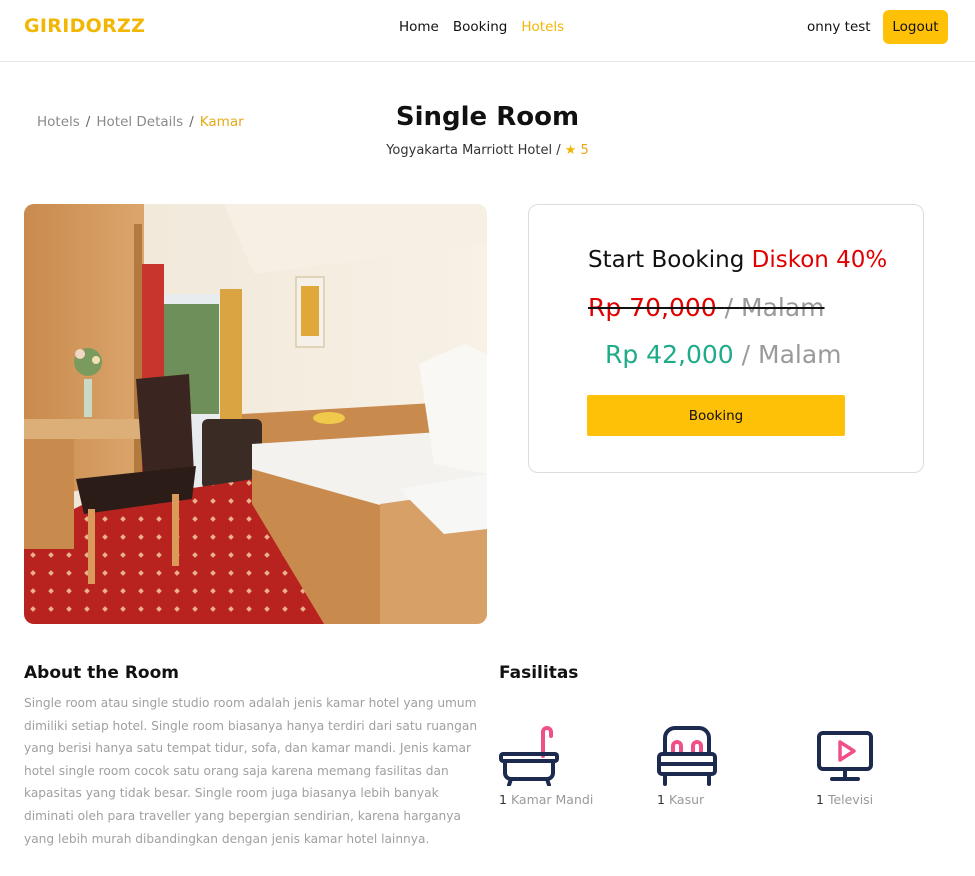 The width and height of the screenshot is (975, 876). What do you see at coordinates (569, 766) in the screenshot?
I see `facility-item-bathroom: 1 Kamar Mandi` at bounding box center [569, 766].